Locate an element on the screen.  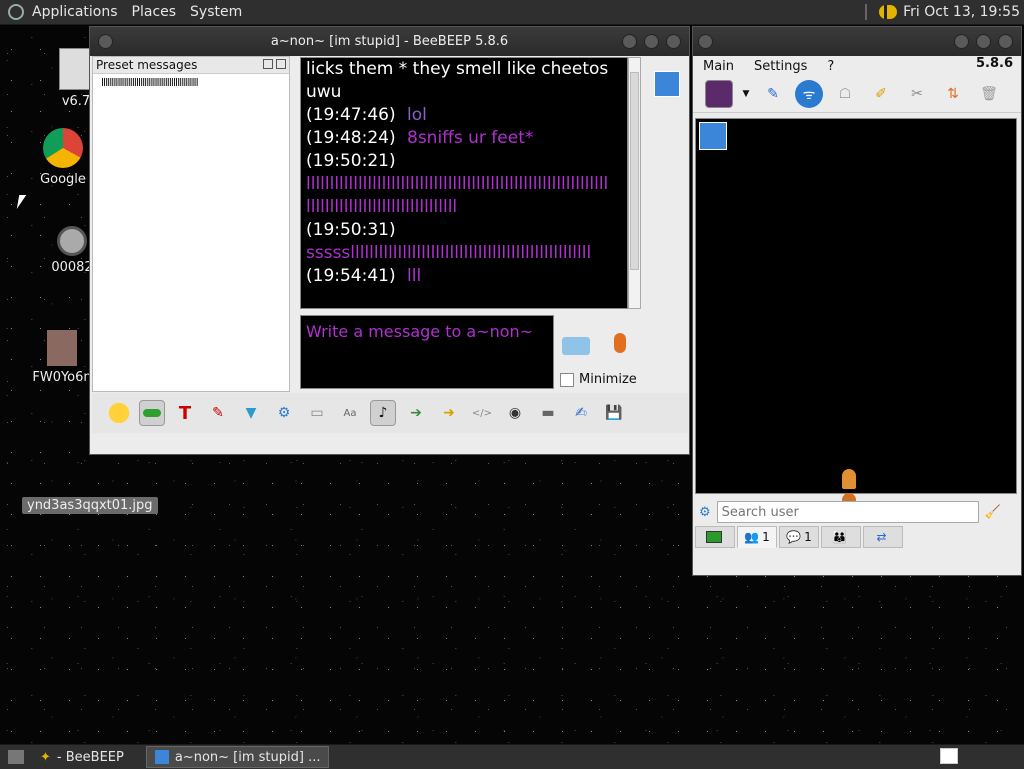
chat-message-line: (19:54:41) lll is located at coordinates (464, 276).